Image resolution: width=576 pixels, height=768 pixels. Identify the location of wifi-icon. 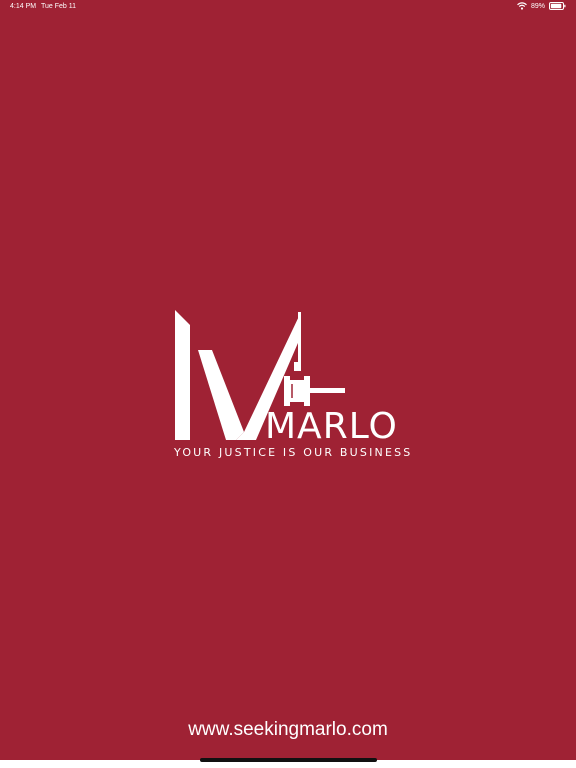
(522, 6).